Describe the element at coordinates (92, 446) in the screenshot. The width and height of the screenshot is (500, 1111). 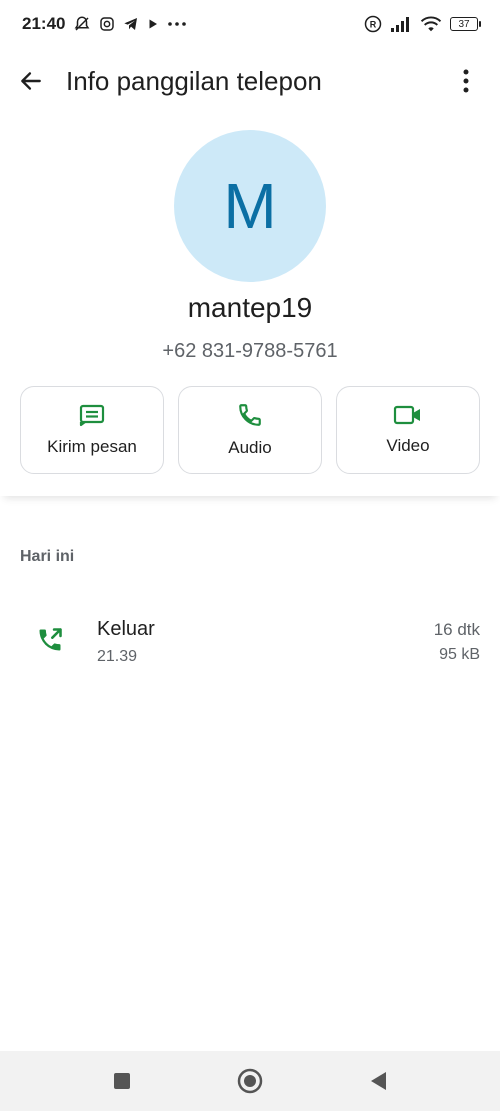
I see `action-label-message: Kirim pesan` at that location.